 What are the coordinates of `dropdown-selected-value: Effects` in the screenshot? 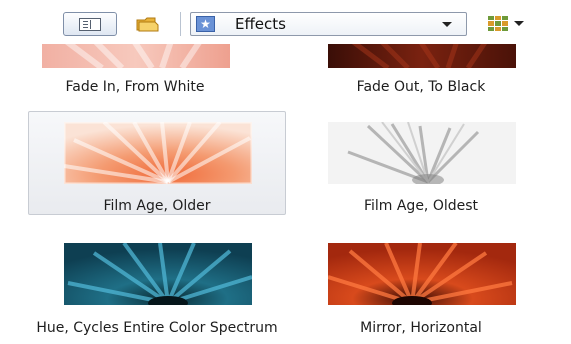 It's located at (260, 24).